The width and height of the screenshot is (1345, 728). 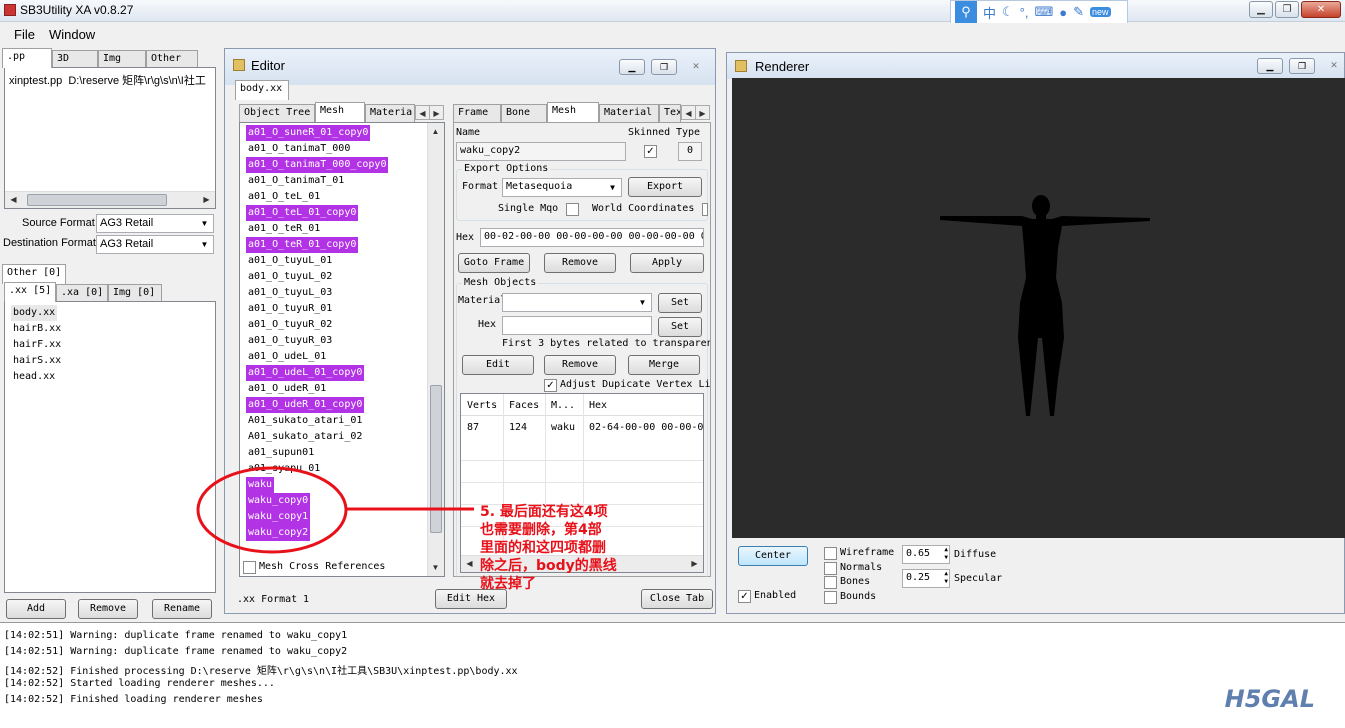 I want to click on mesh-list-item: a01_O_tuyuR_03, so click(x=290, y=341).